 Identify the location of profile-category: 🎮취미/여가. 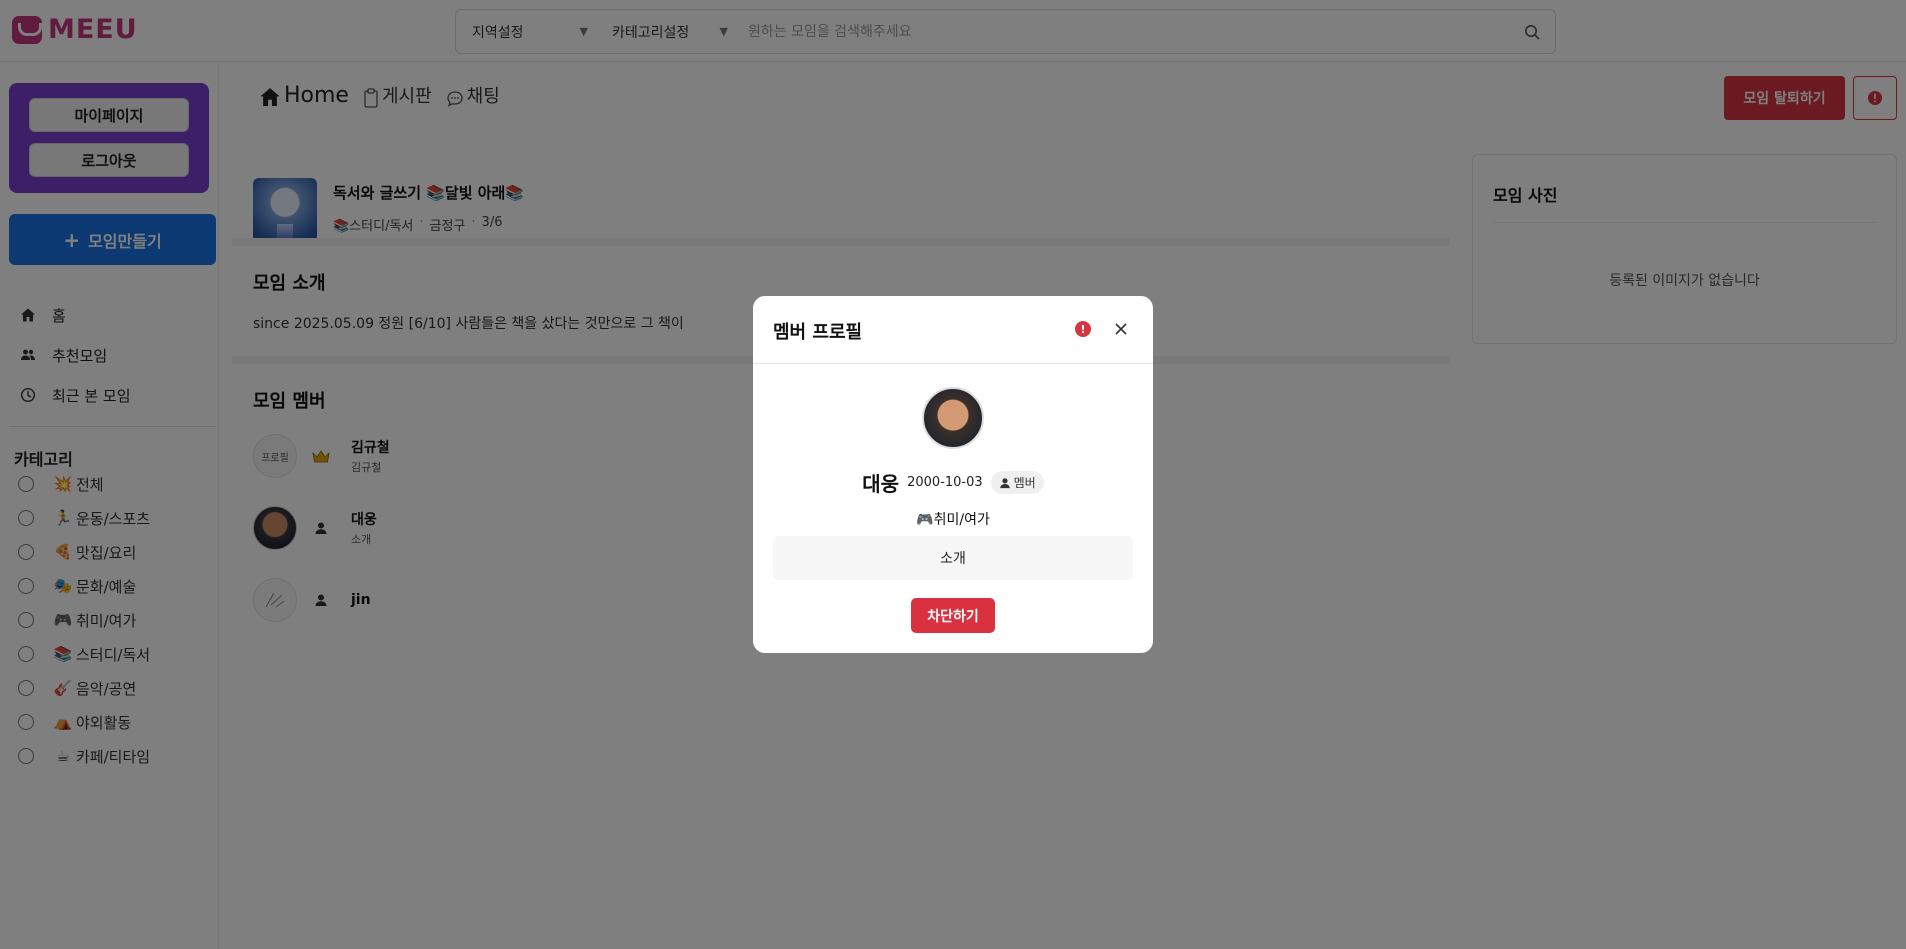
(953, 520).